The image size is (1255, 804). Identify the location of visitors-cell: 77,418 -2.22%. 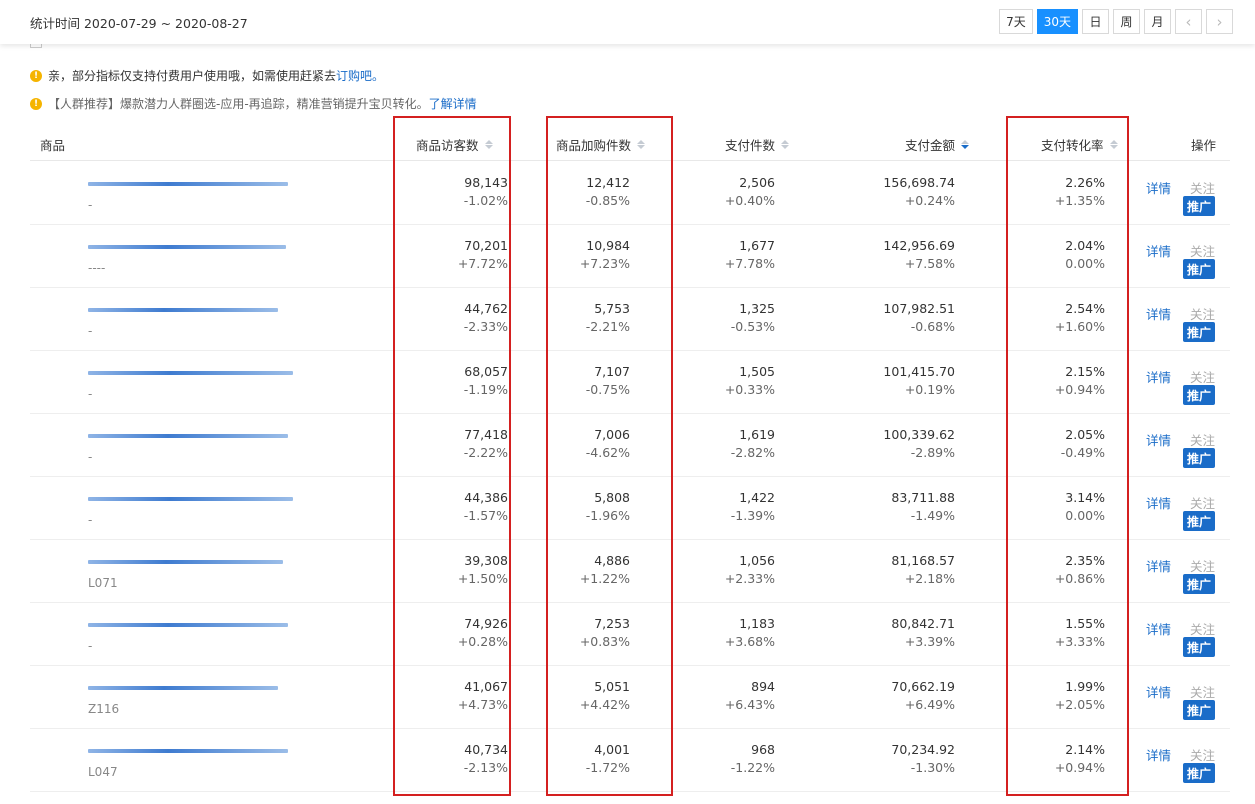
(485, 443).